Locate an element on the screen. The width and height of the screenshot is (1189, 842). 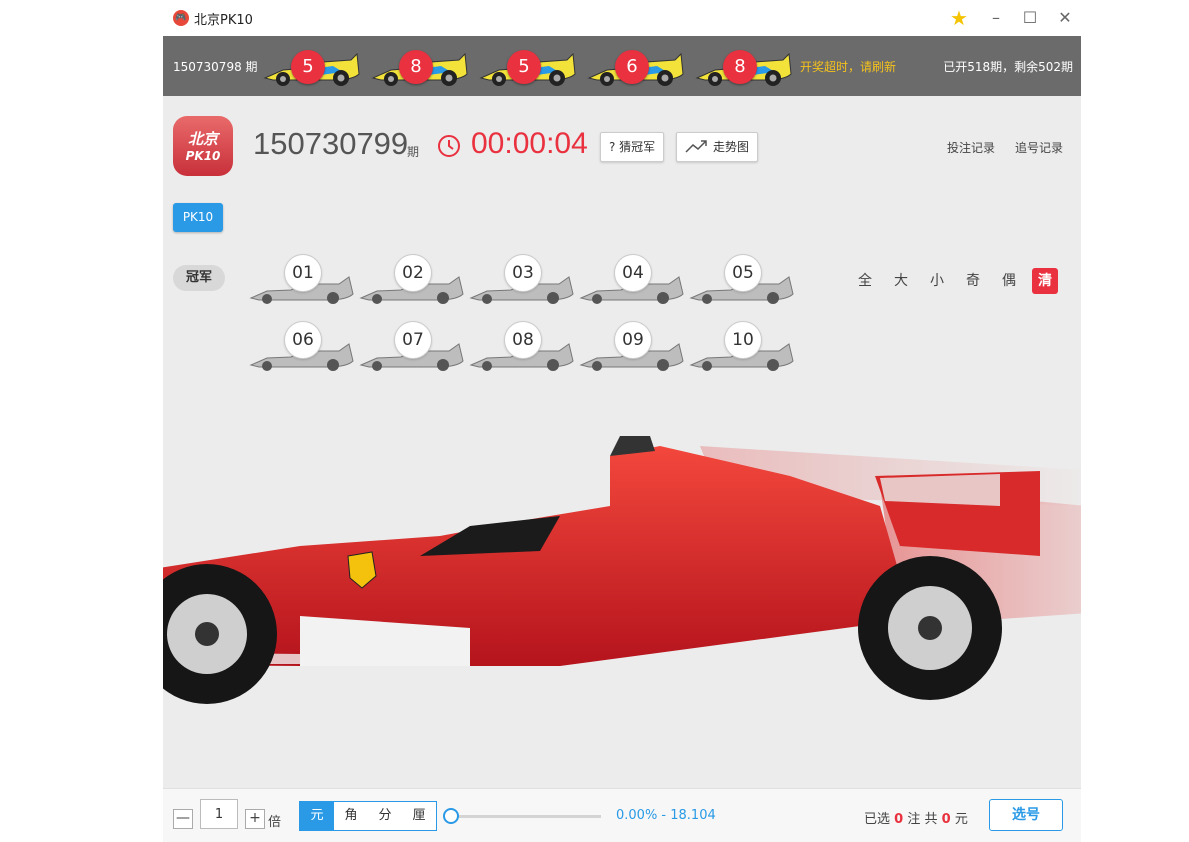
number-car: 05 is located at coordinates (744, 279).